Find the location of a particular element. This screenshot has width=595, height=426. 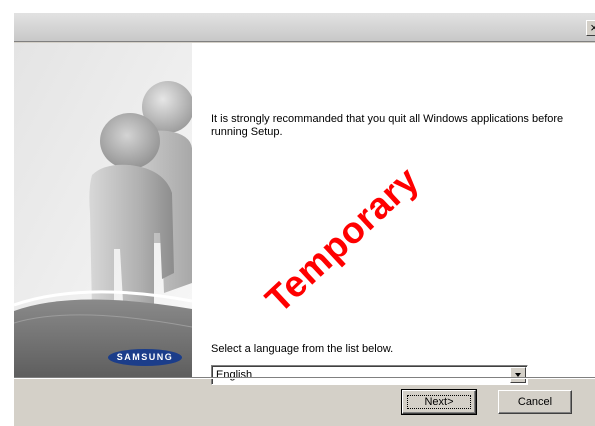

cancel-button: Cancel is located at coordinates (535, 402).